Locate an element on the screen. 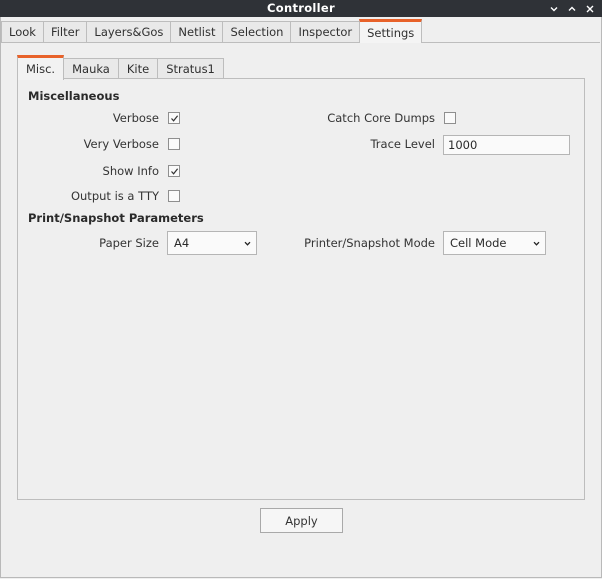 This screenshot has width=602, height=579. catch-core-dumps-checkbox is located at coordinates (450, 118).